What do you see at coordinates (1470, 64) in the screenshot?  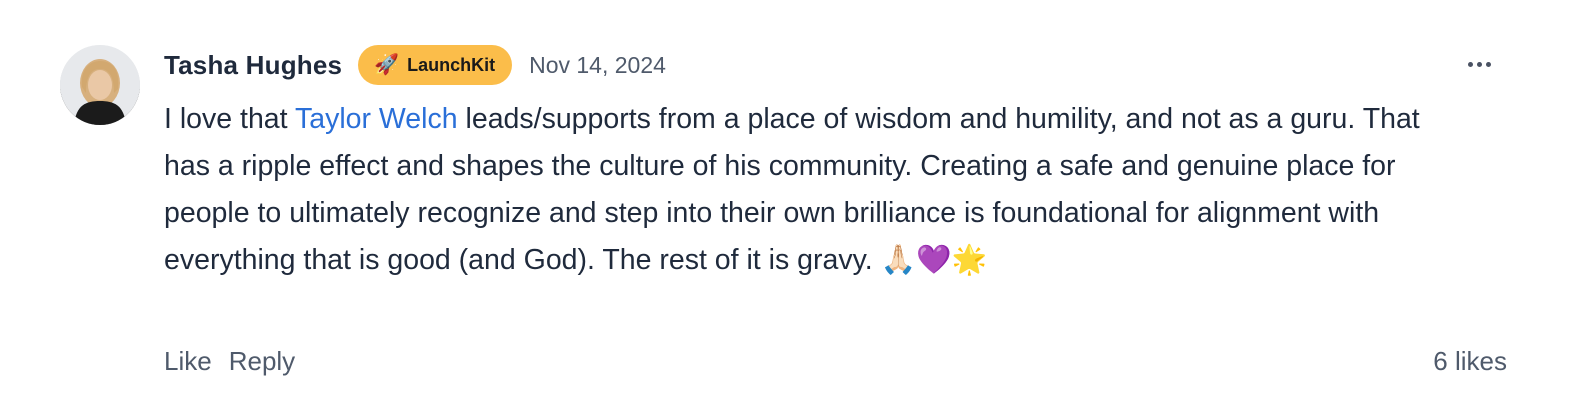 I see `more-horizontal-icon` at bounding box center [1470, 64].